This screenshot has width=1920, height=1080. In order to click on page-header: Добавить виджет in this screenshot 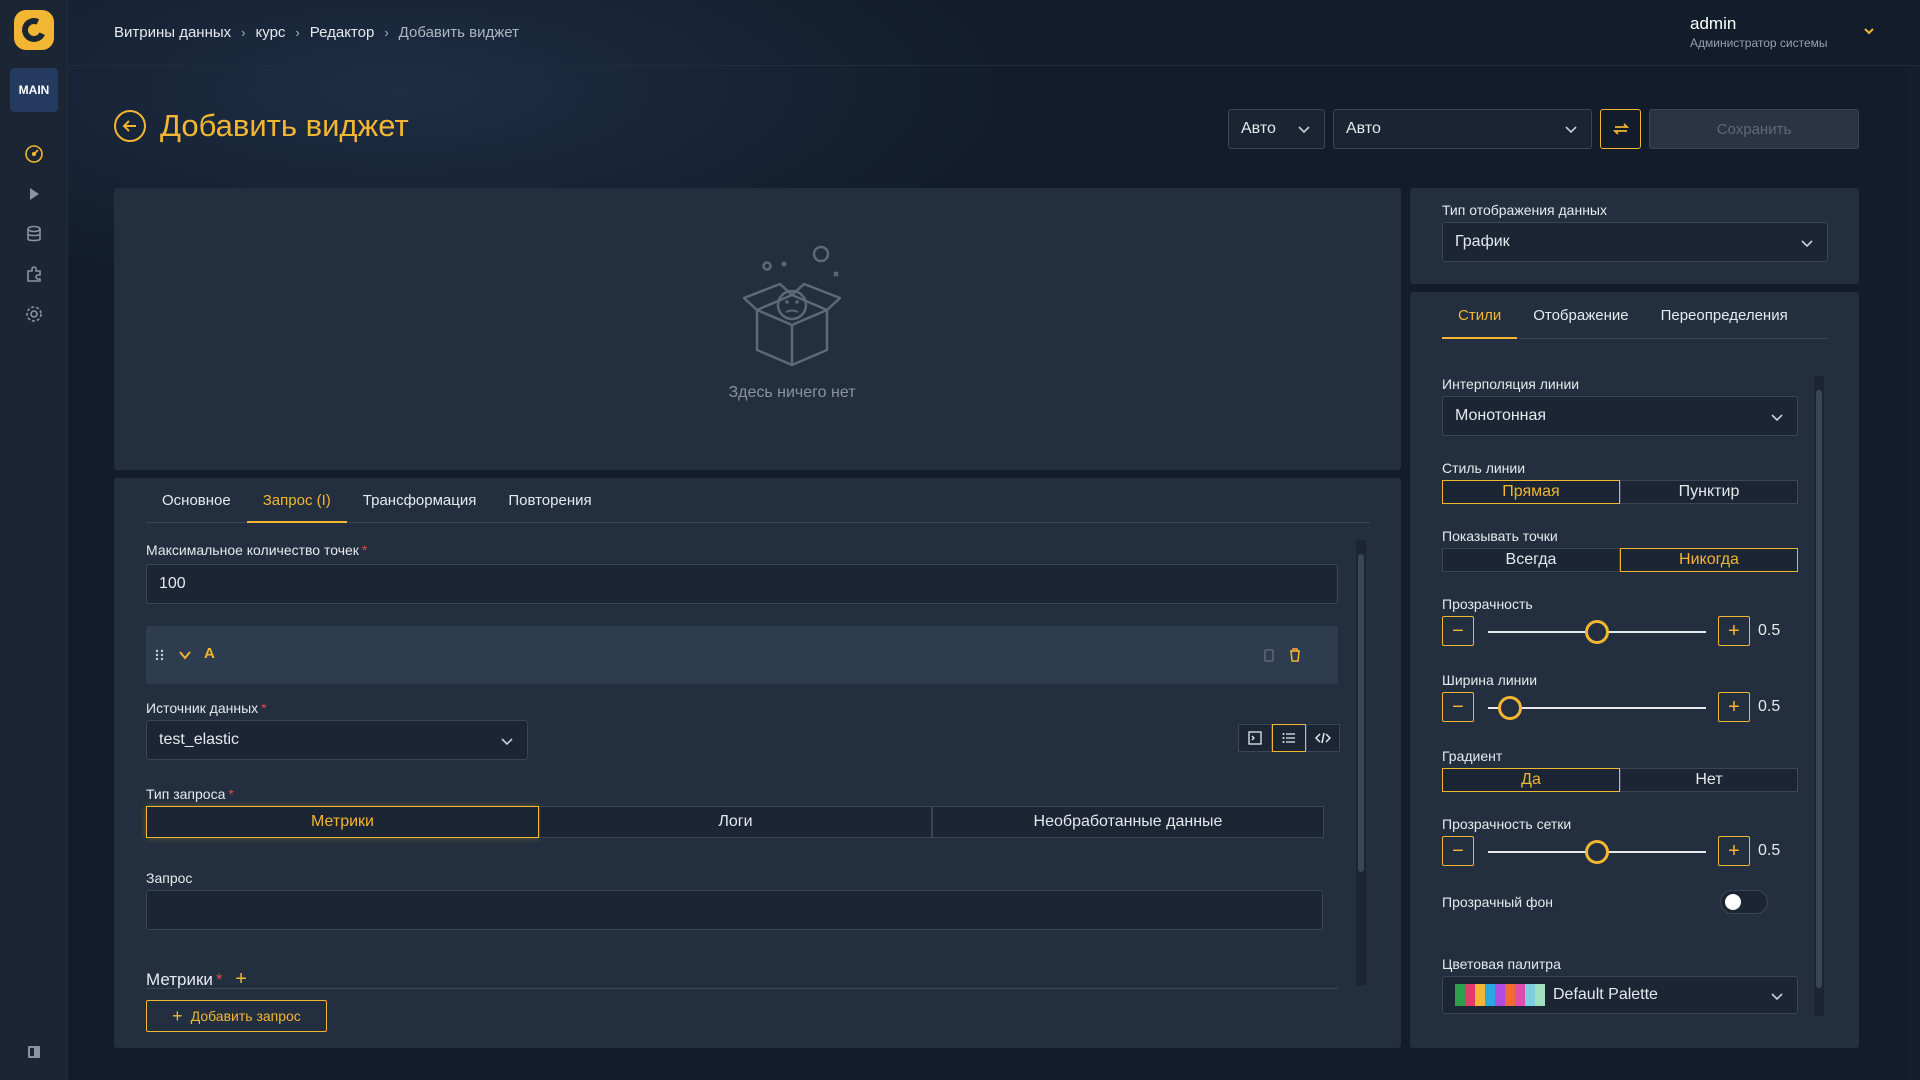, I will do `click(261, 126)`.